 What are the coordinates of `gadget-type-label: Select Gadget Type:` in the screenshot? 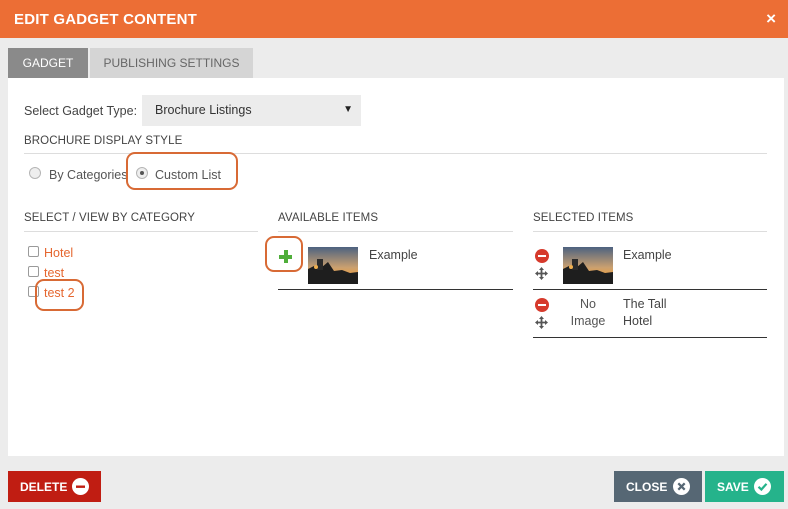 It's located at (81, 111).